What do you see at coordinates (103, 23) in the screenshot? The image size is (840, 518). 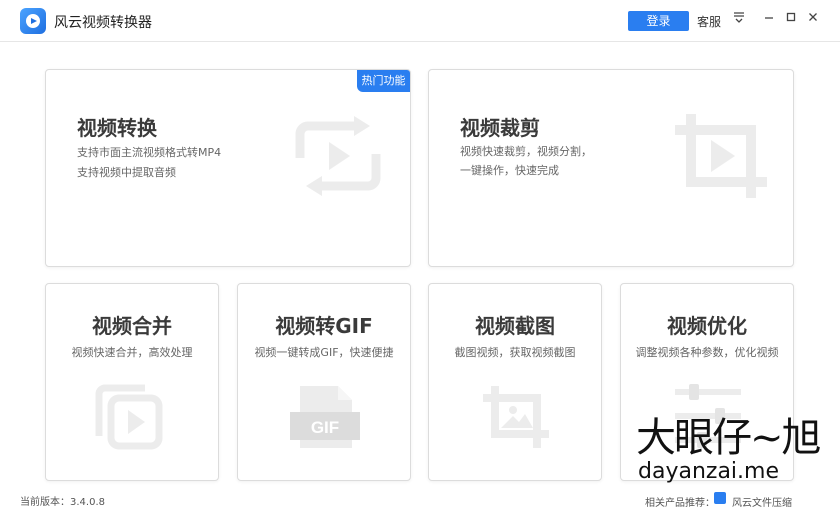 I see `app-title: 风云视频转换器` at bounding box center [103, 23].